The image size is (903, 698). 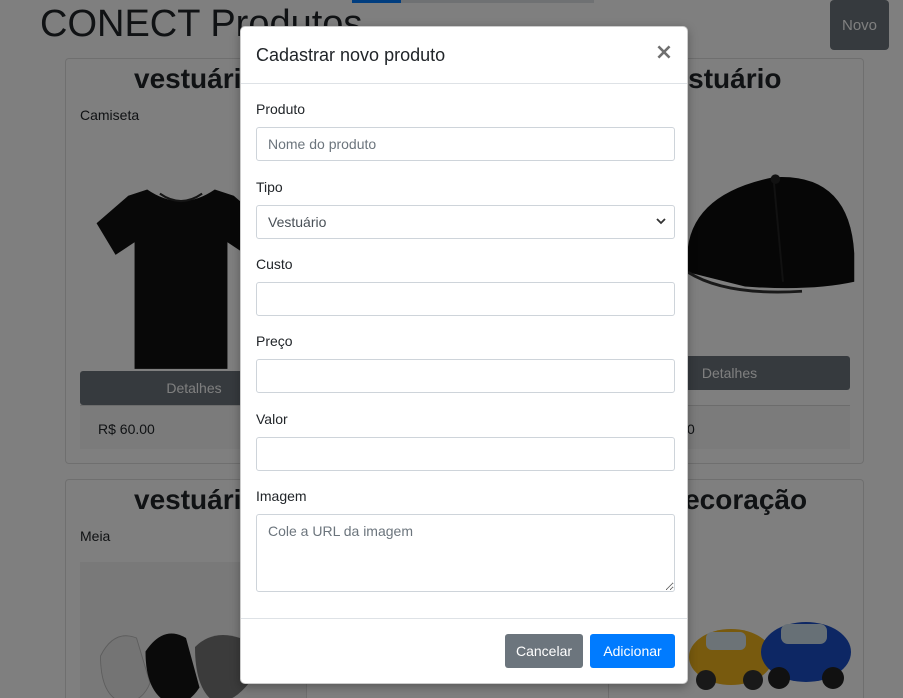 What do you see at coordinates (465, 376) in the screenshot?
I see `preco-input` at bounding box center [465, 376].